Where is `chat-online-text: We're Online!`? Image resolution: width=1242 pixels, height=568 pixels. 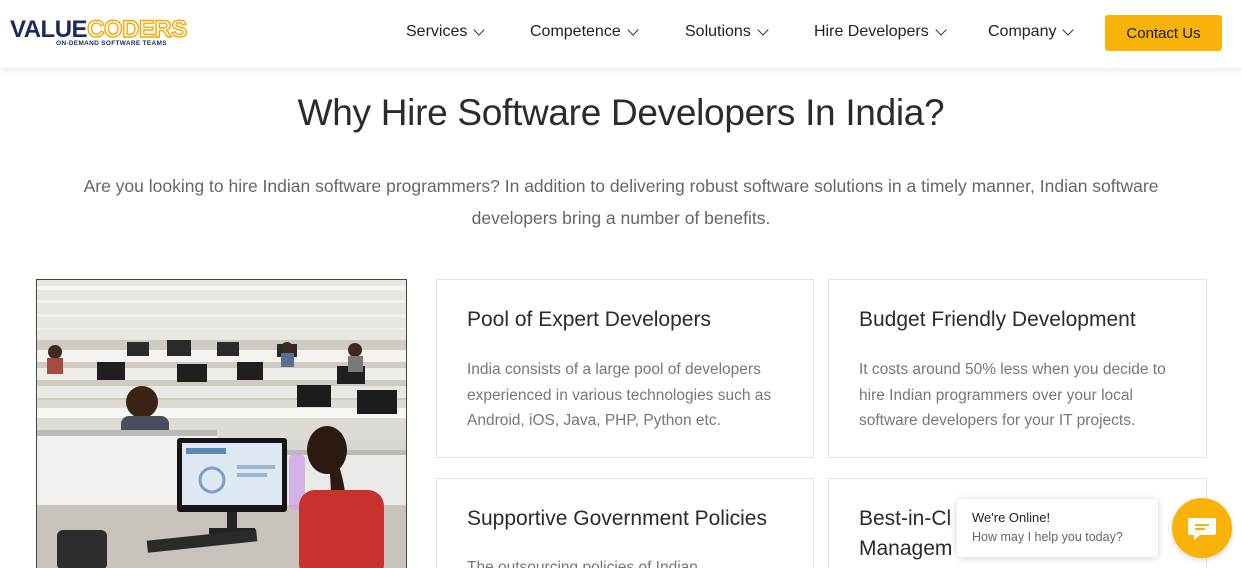 chat-online-text: We're Online! is located at coordinates (1011, 517).